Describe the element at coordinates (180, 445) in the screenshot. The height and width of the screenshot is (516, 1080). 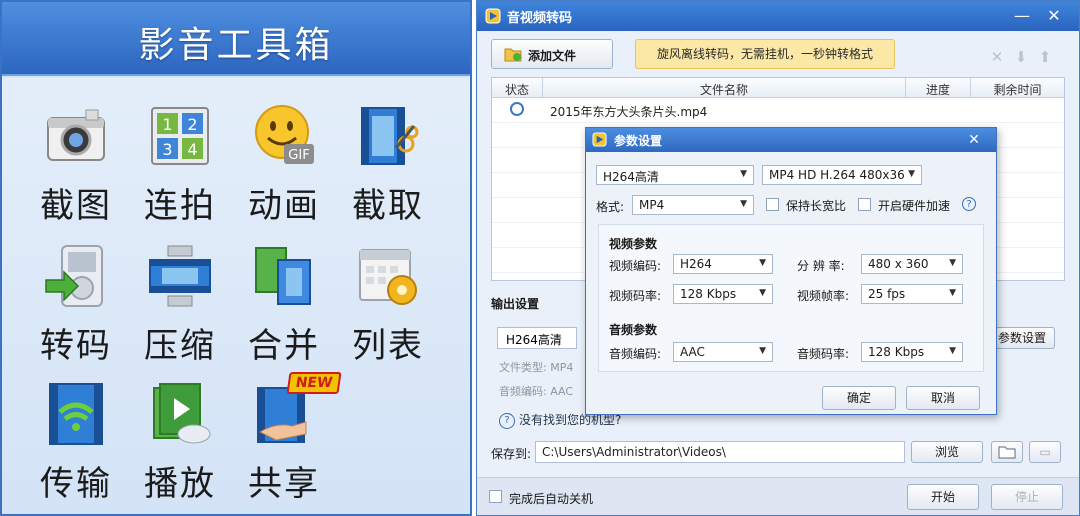
I see `tool-play: 播放` at that location.